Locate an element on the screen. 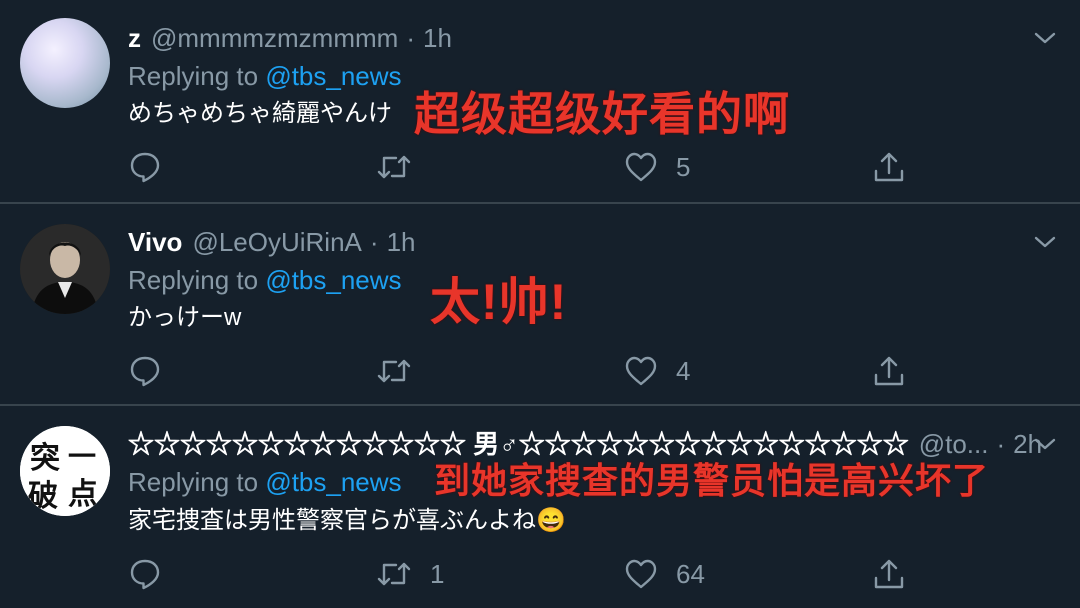  user-handle: @LeOyUiRinA is located at coordinates (276, 242).